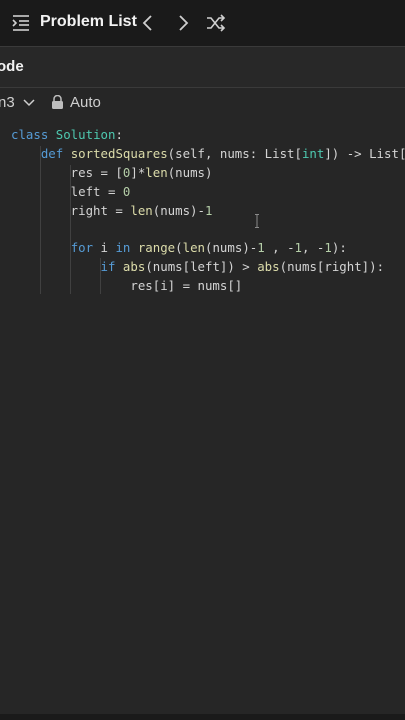 This screenshot has width=405, height=720. I want to click on bottom-bar, so click(202, 717).